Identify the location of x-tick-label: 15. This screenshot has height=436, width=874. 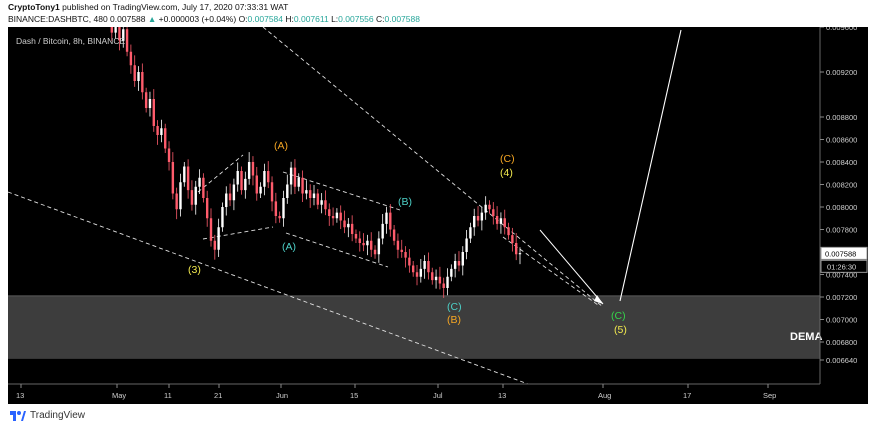
(354, 395).